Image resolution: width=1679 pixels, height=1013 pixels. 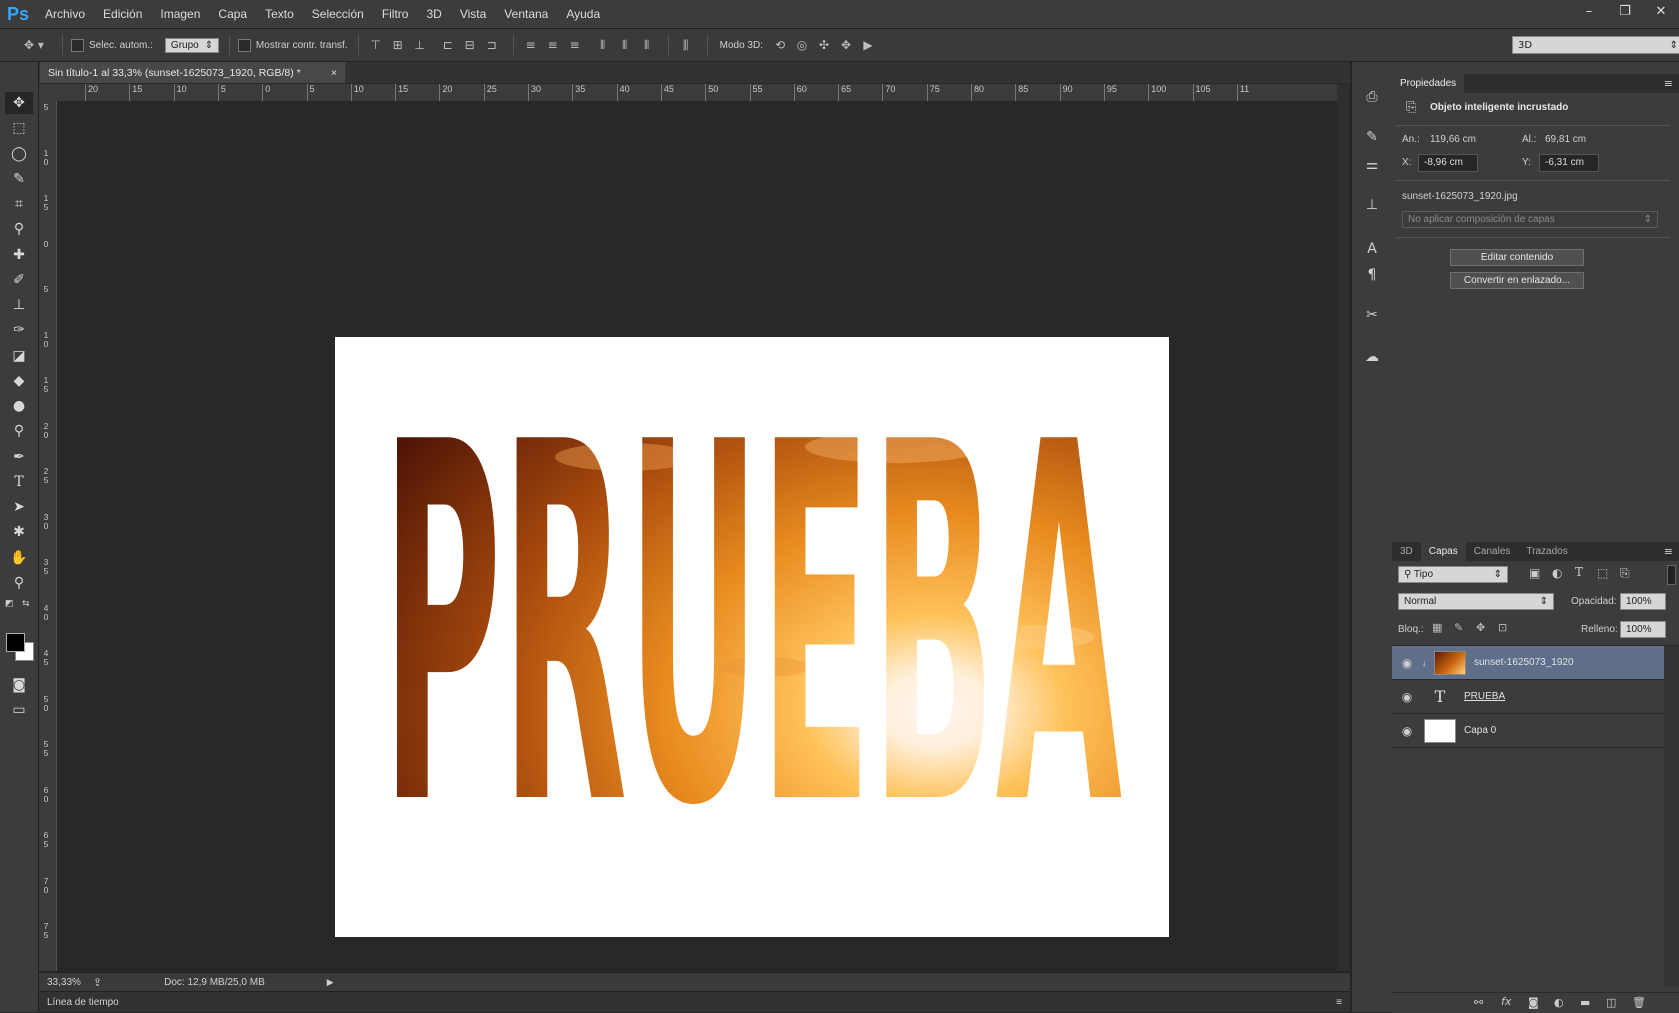 What do you see at coordinates (1533, 1002) in the screenshot?
I see `layer-mask-icon: ◙` at bounding box center [1533, 1002].